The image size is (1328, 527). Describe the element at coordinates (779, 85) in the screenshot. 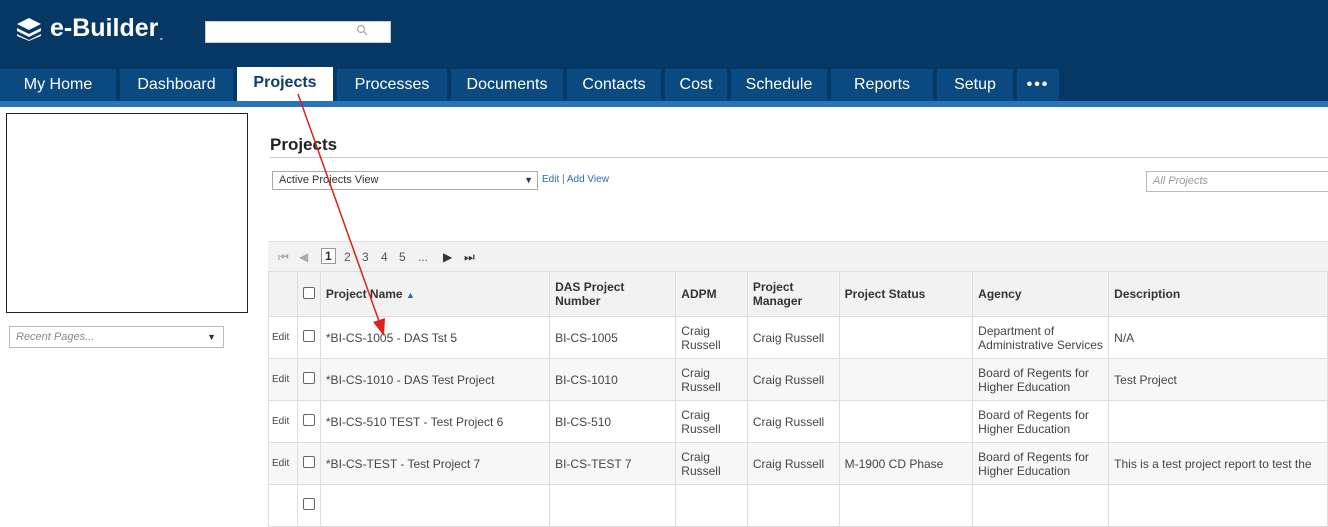

I see `nav-tab-schedule: Schedule` at that location.